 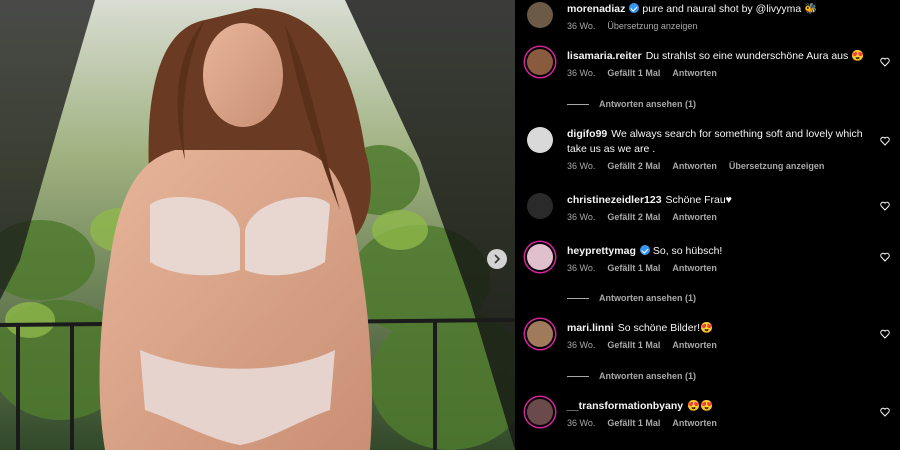 What do you see at coordinates (587, 134) in the screenshot?
I see `comment-username: digifo99` at bounding box center [587, 134].